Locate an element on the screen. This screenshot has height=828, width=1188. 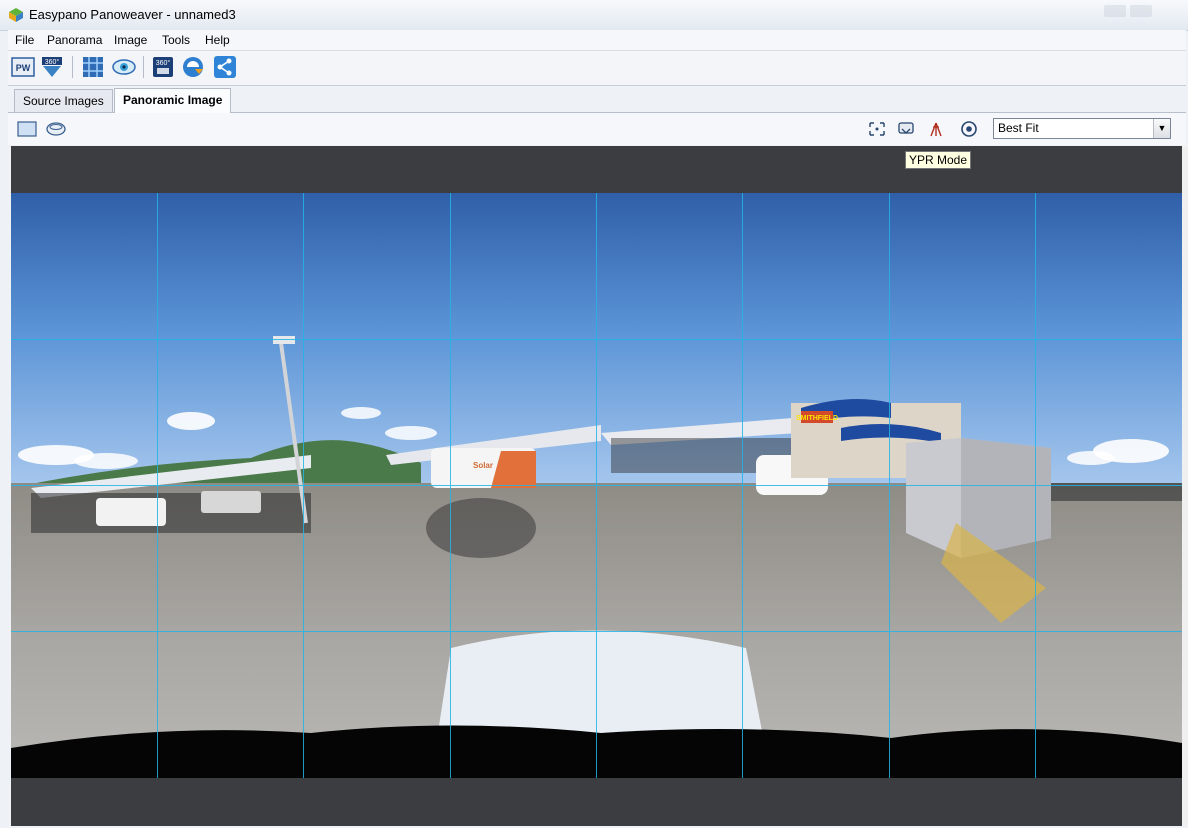
fit-icon is located at coordinates (877, 129).